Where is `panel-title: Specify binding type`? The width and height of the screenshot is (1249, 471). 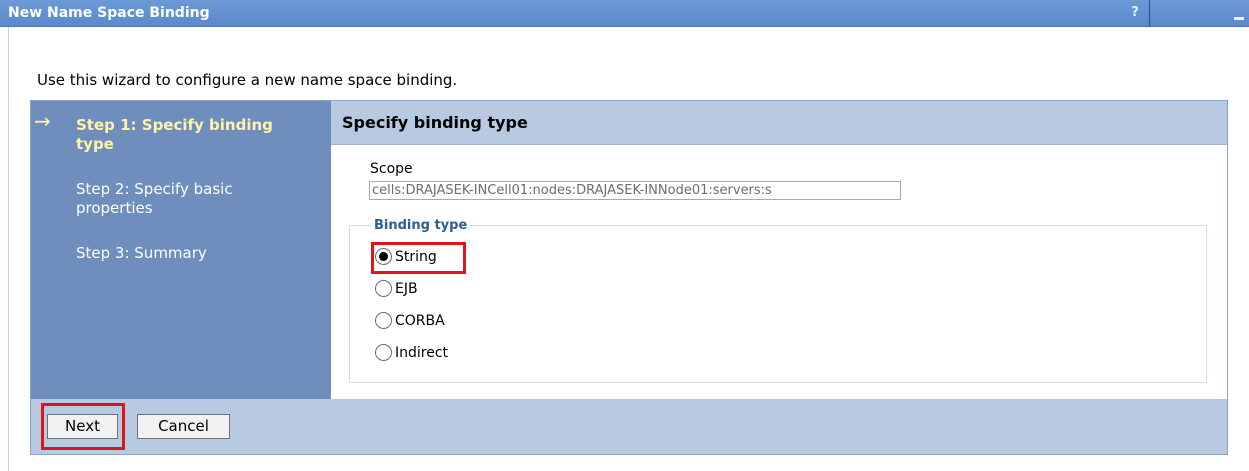
panel-title: Specify binding type is located at coordinates (435, 122).